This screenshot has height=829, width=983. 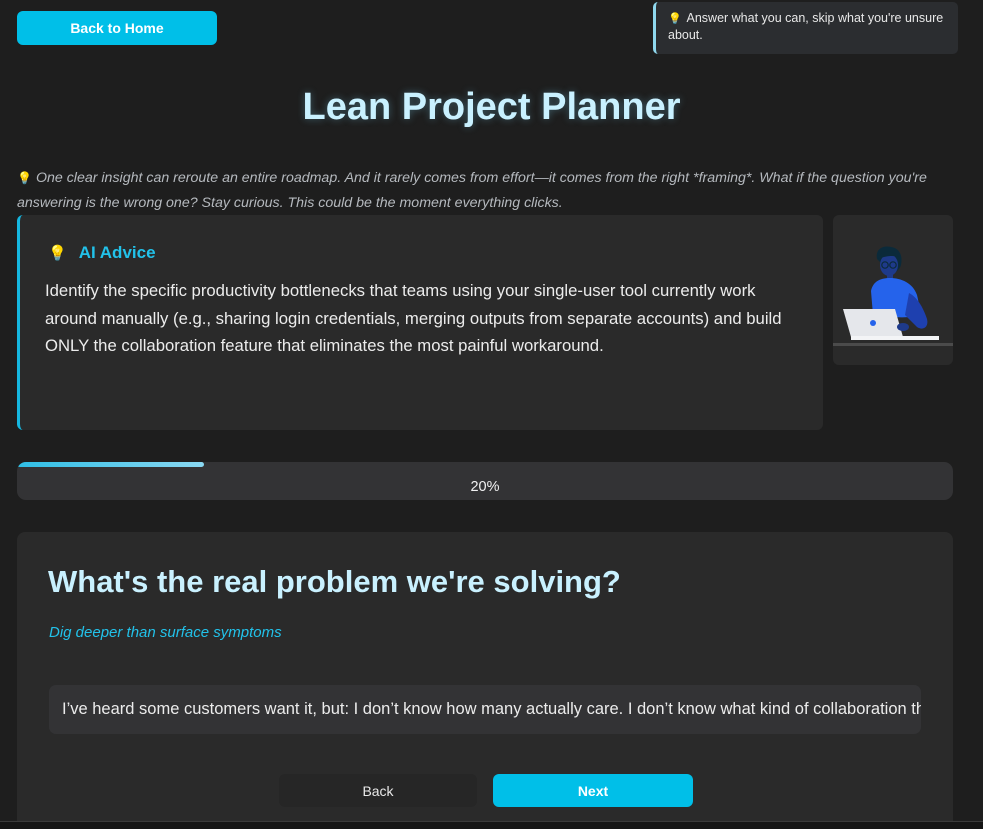 I want to click on progress-fill, so click(x=111, y=464).